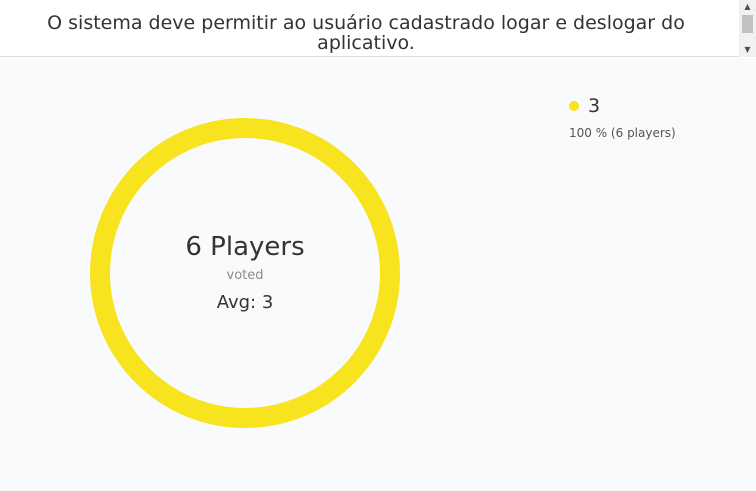 This screenshot has width=756, height=491. I want to click on legend-detail: 100 % (6 players), so click(622, 133).